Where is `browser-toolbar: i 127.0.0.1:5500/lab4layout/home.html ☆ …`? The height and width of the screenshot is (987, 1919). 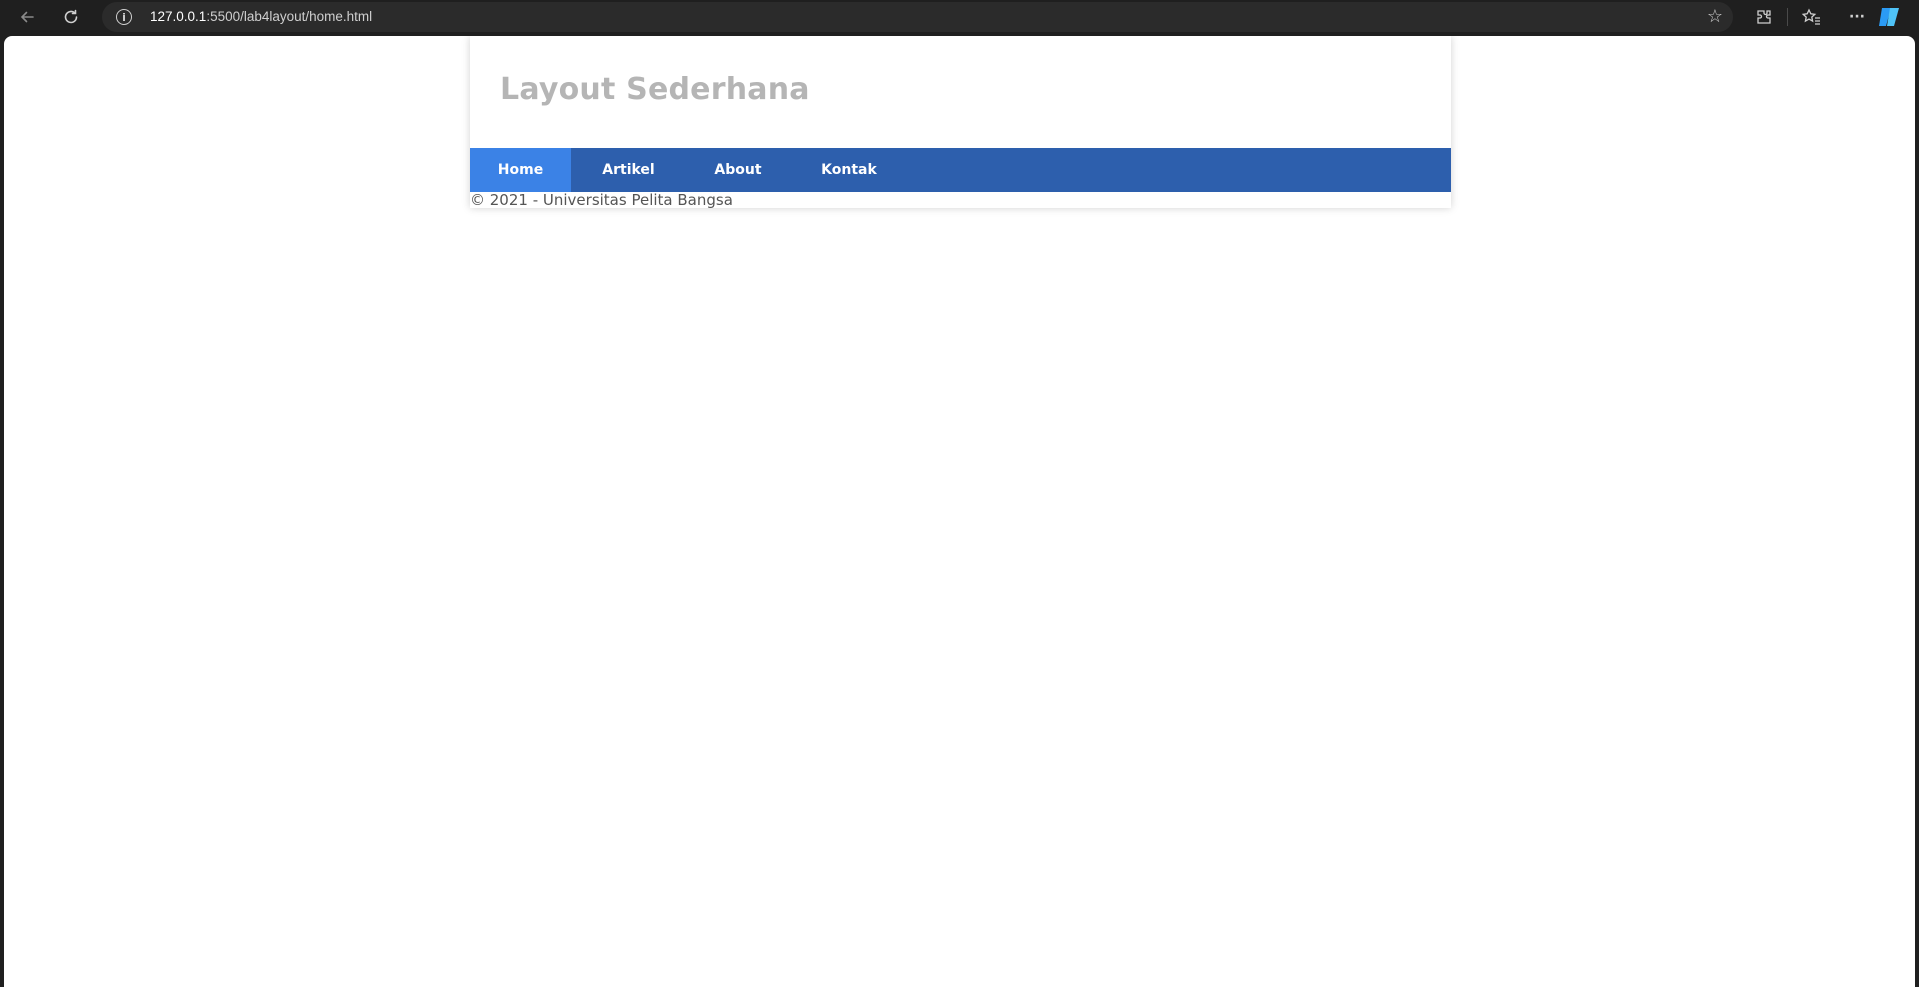
browser-toolbar: i 127.0.0.1:5500/lab4layout/home.html ☆ … is located at coordinates (959, 17).